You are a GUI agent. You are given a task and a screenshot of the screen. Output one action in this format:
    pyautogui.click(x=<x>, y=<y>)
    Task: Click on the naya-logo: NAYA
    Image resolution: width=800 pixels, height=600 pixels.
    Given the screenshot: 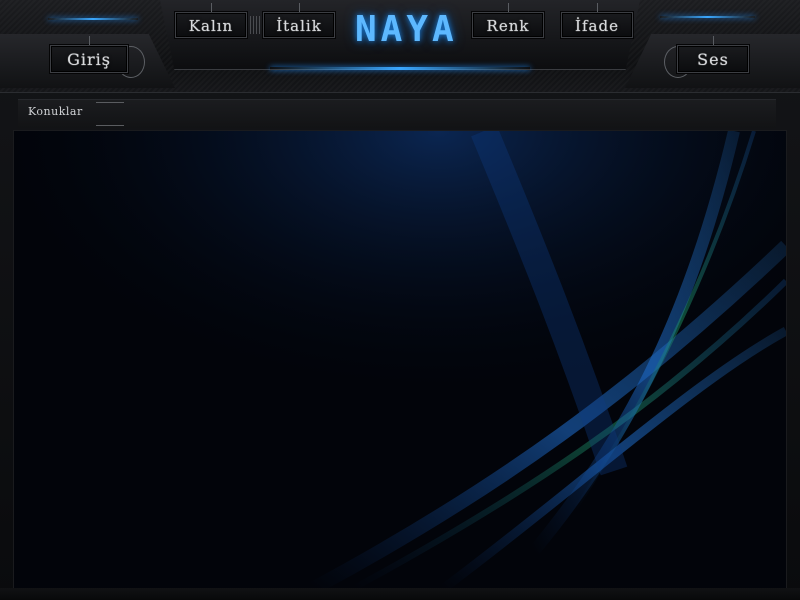 What is the action you would take?
    pyautogui.click(x=406, y=29)
    